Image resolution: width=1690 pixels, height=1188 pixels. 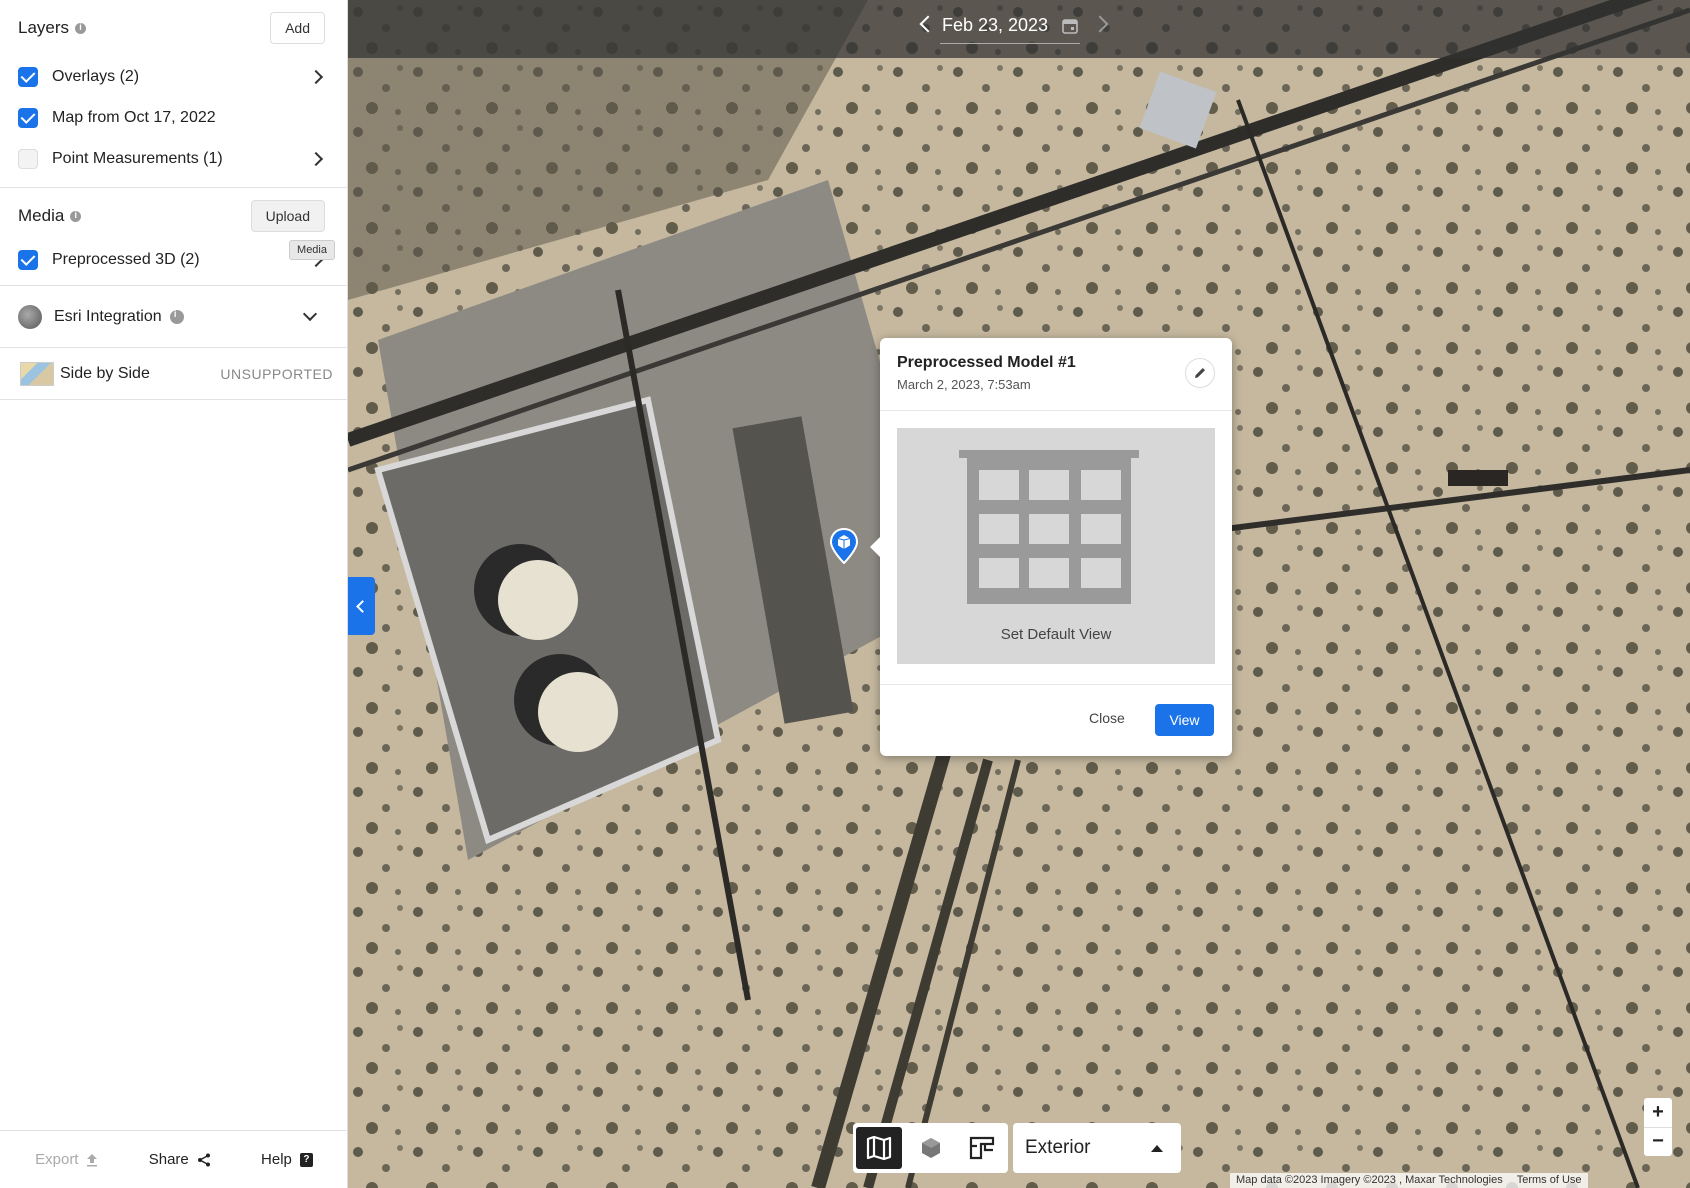 What do you see at coordinates (312, 250) in the screenshot?
I see `media-tooltip: Media` at bounding box center [312, 250].